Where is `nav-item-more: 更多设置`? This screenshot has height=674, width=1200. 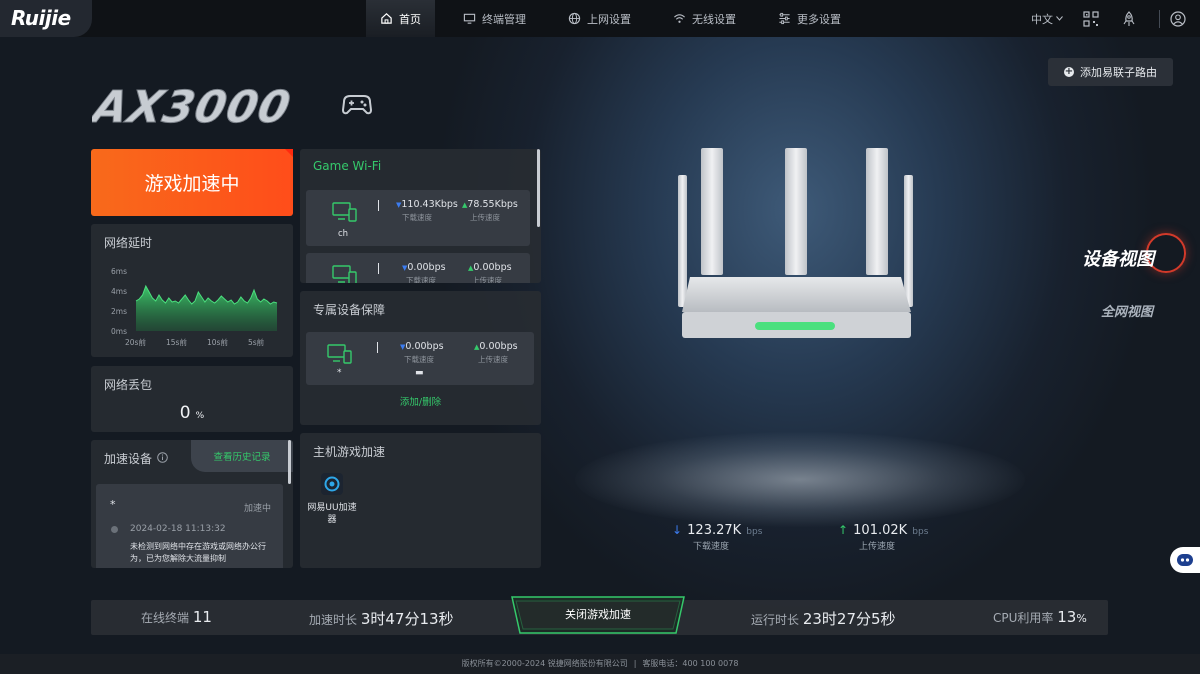 nav-item-more: 更多设置 is located at coordinates (809, 18).